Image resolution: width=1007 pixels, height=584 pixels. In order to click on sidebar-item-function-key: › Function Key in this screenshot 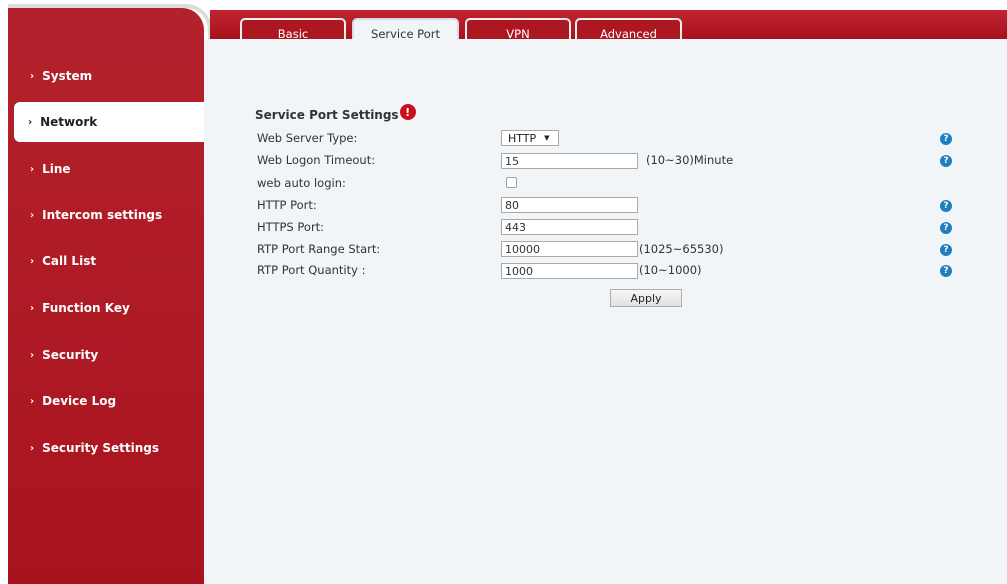, I will do `click(106, 308)`.